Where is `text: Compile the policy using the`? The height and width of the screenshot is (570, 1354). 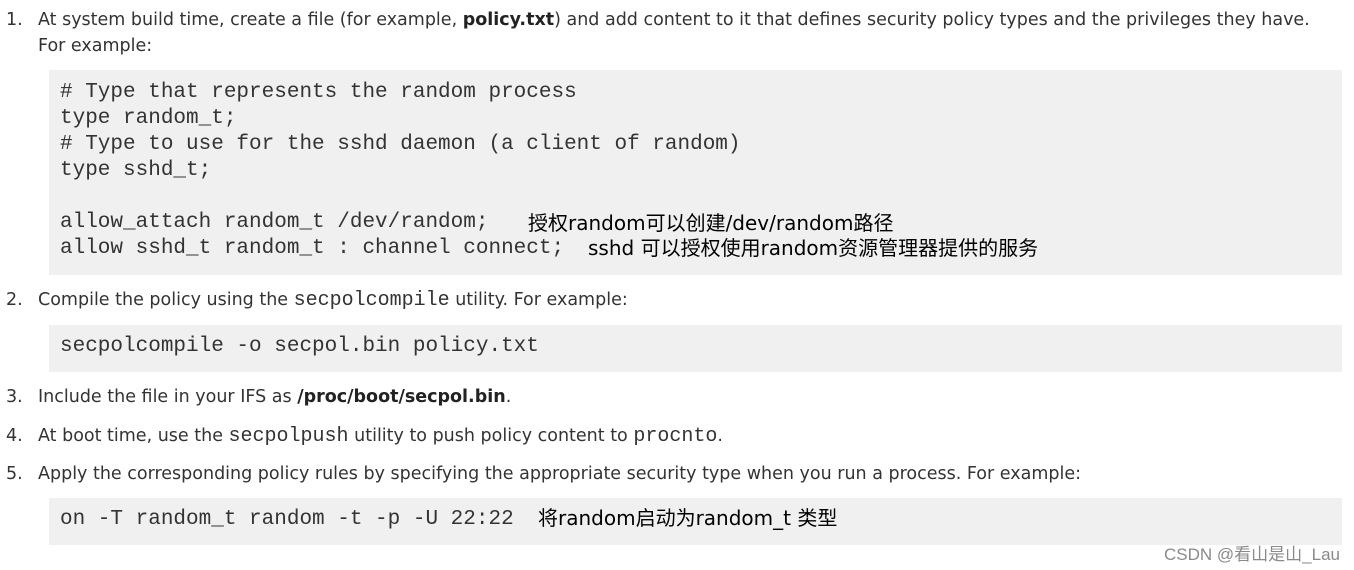
text: Compile the policy using the is located at coordinates (166, 300).